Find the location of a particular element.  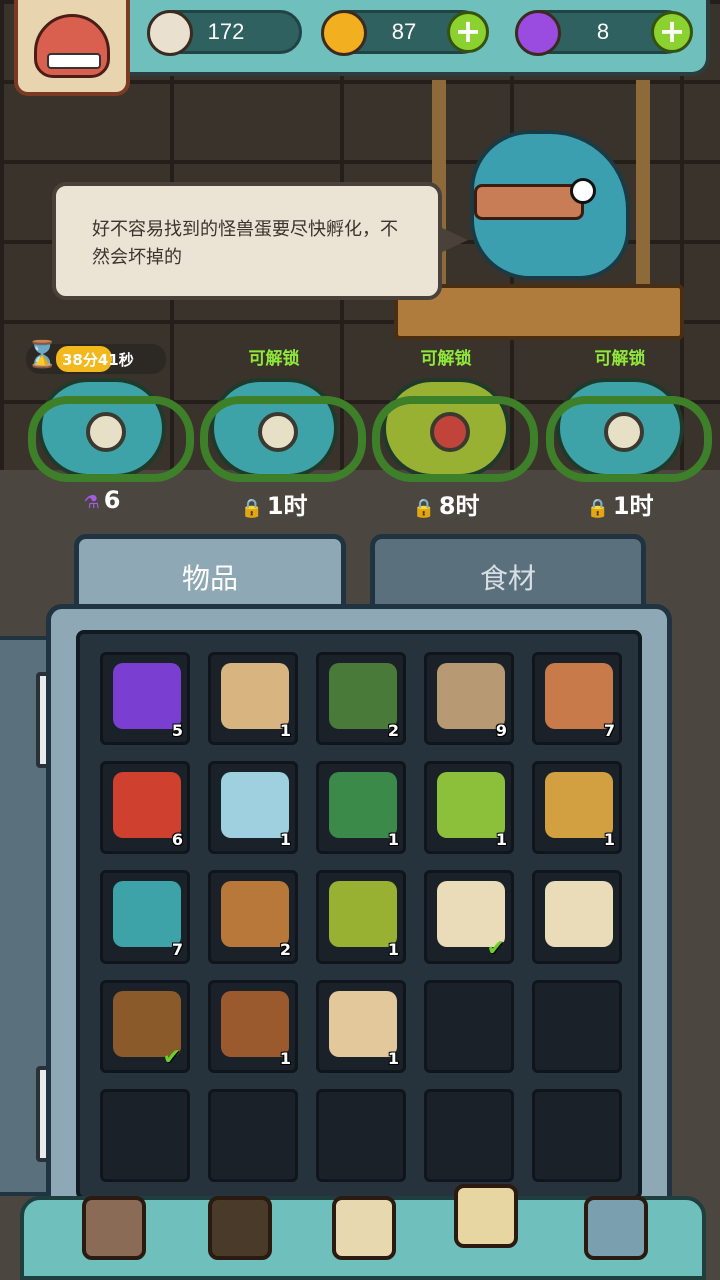

inventory-slot: 6 is located at coordinates (145, 808).